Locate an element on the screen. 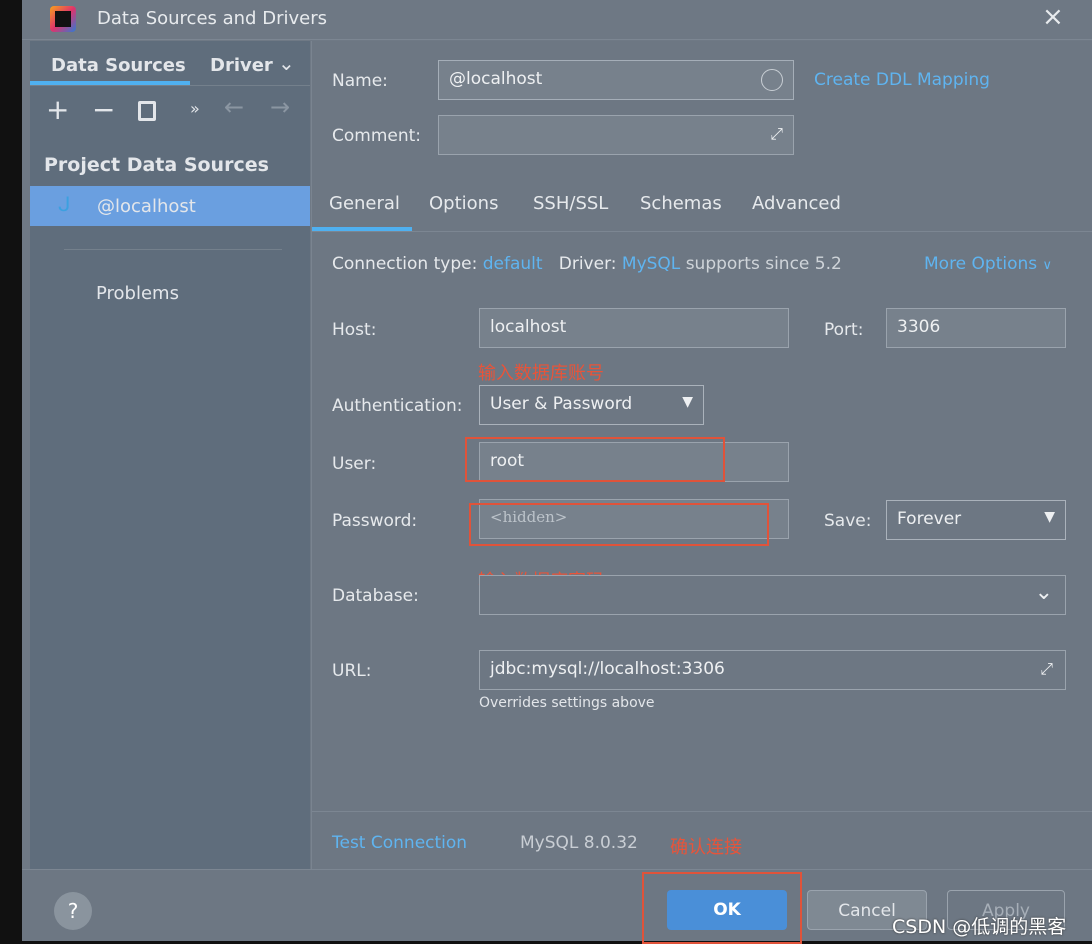 This screenshot has height=944, width=1092. duplicate-icon is located at coordinates (147, 111).